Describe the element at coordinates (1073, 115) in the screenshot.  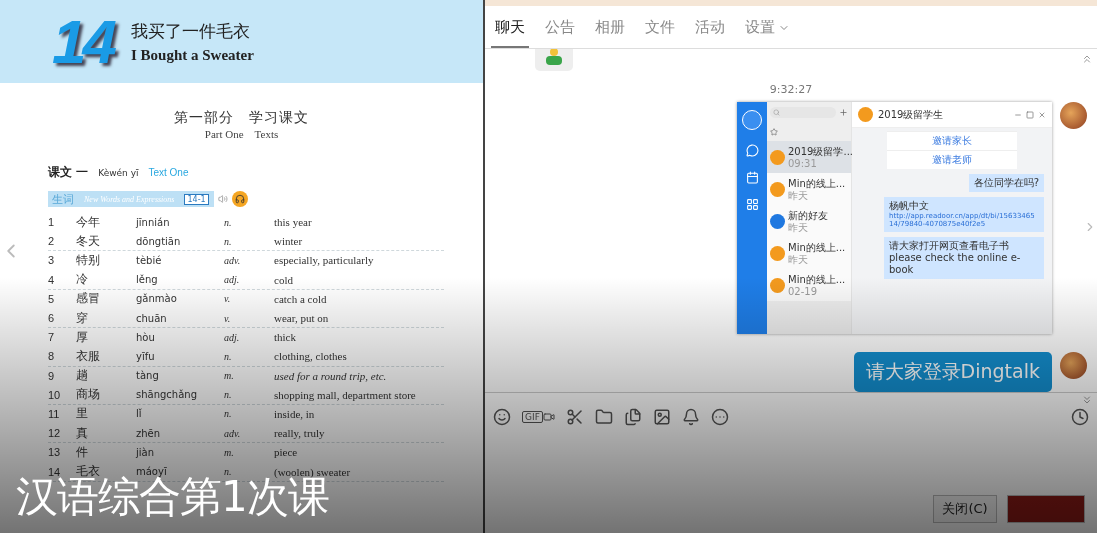
I see `user-avatar` at that location.